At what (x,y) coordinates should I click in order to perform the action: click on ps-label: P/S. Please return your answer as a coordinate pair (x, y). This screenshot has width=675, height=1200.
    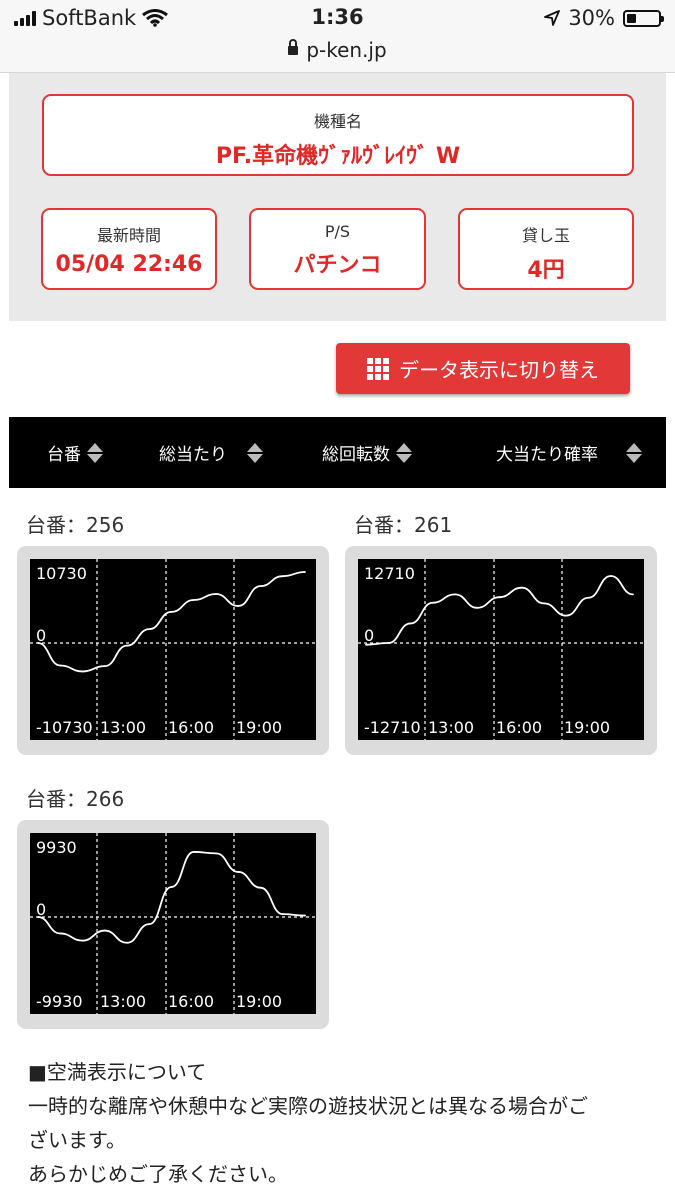
    Looking at the image, I should click on (337, 231).